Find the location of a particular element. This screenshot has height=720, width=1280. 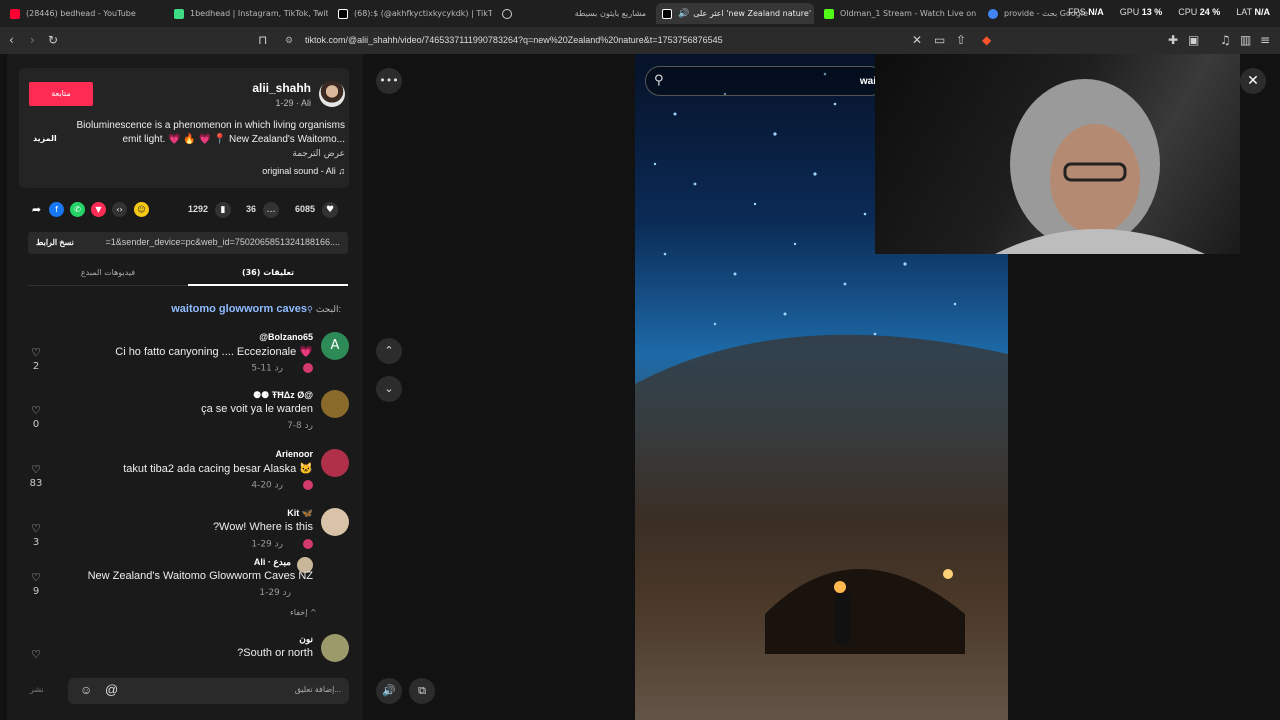

author-avatar is located at coordinates (332, 94).